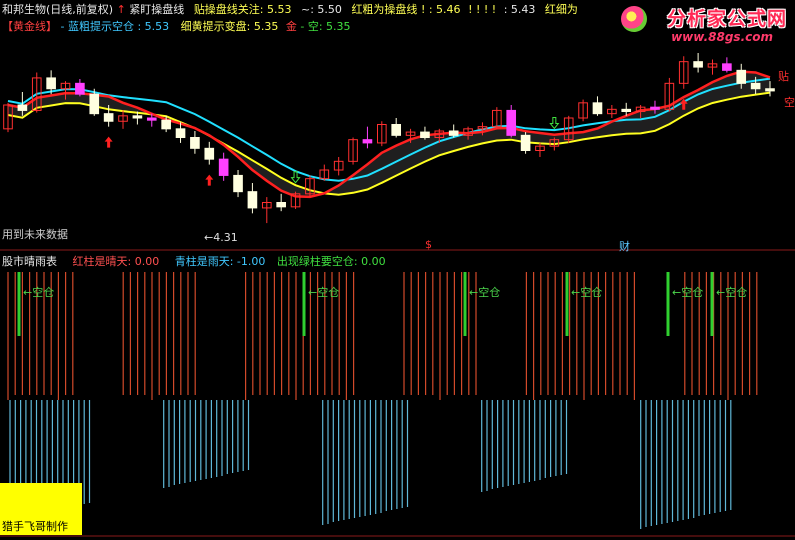  What do you see at coordinates (482, 9) in the screenshot?
I see `exclamation-icon: ! ! ! !` at bounding box center [482, 9].